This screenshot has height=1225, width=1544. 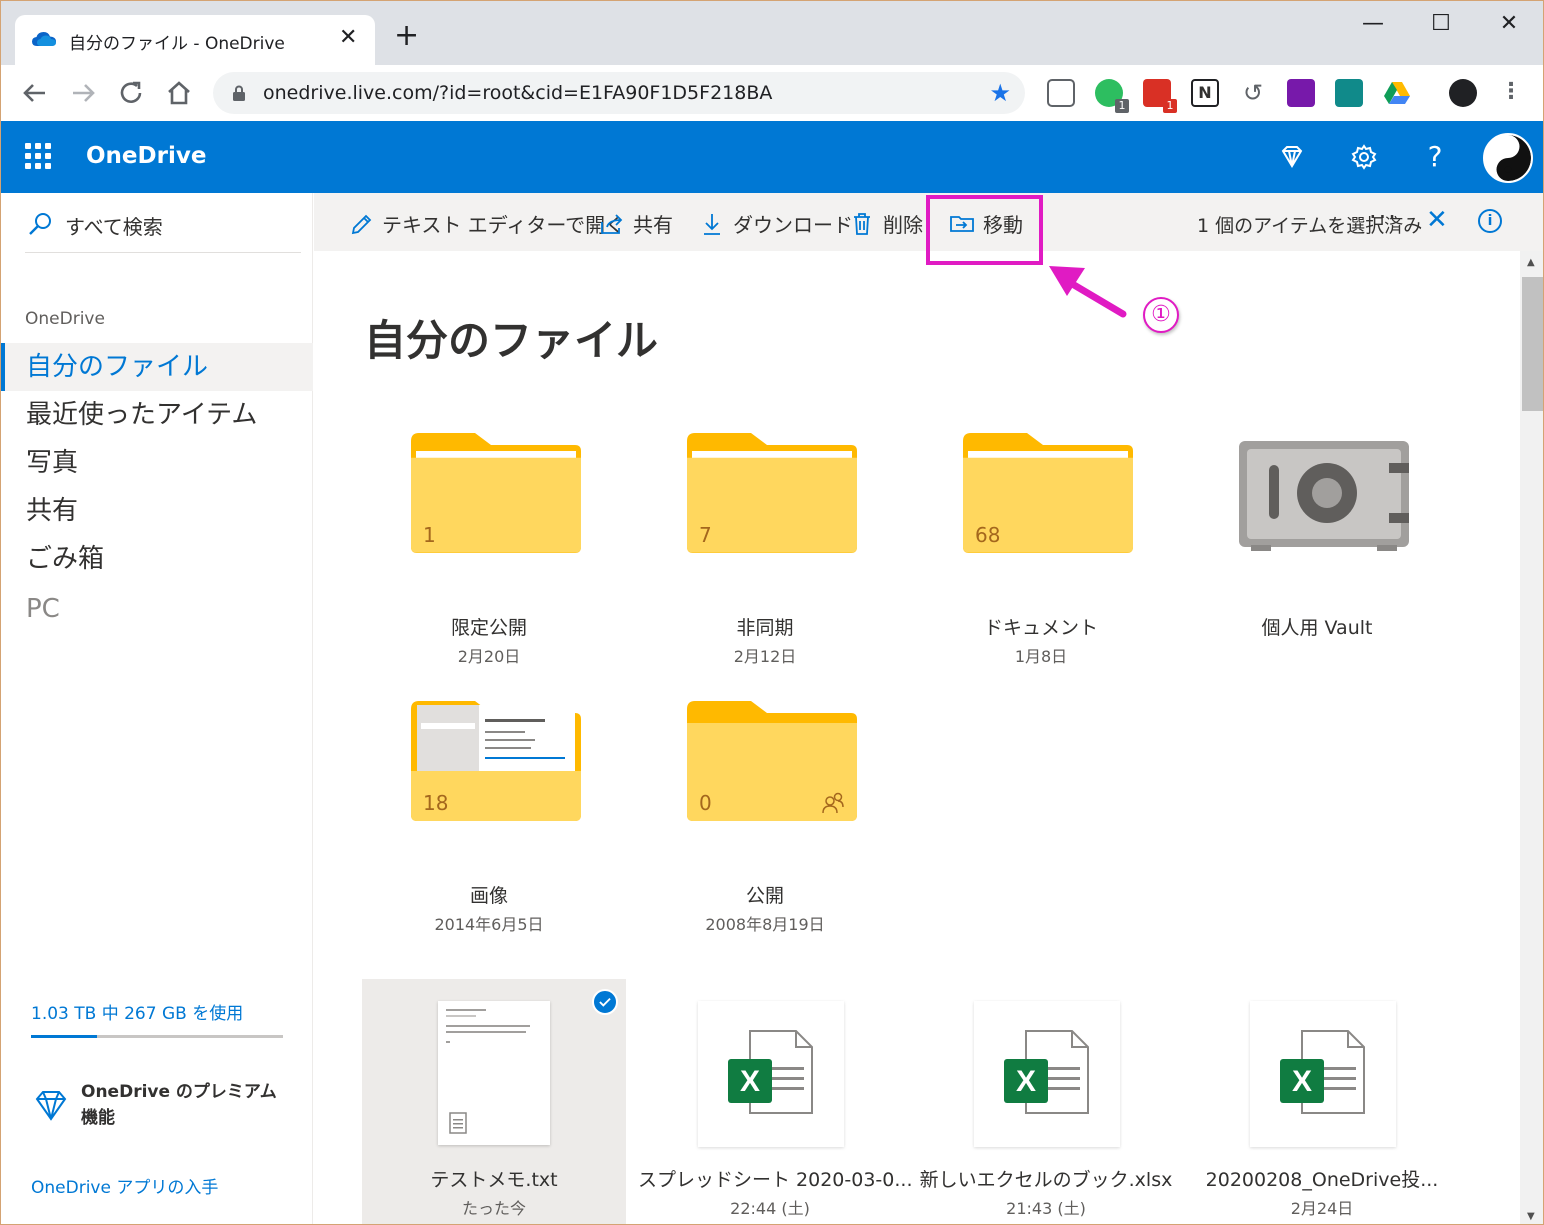 What do you see at coordinates (429, 535) in the screenshot?
I see `folder-item-count: 1` at bounding box center [429, 535].